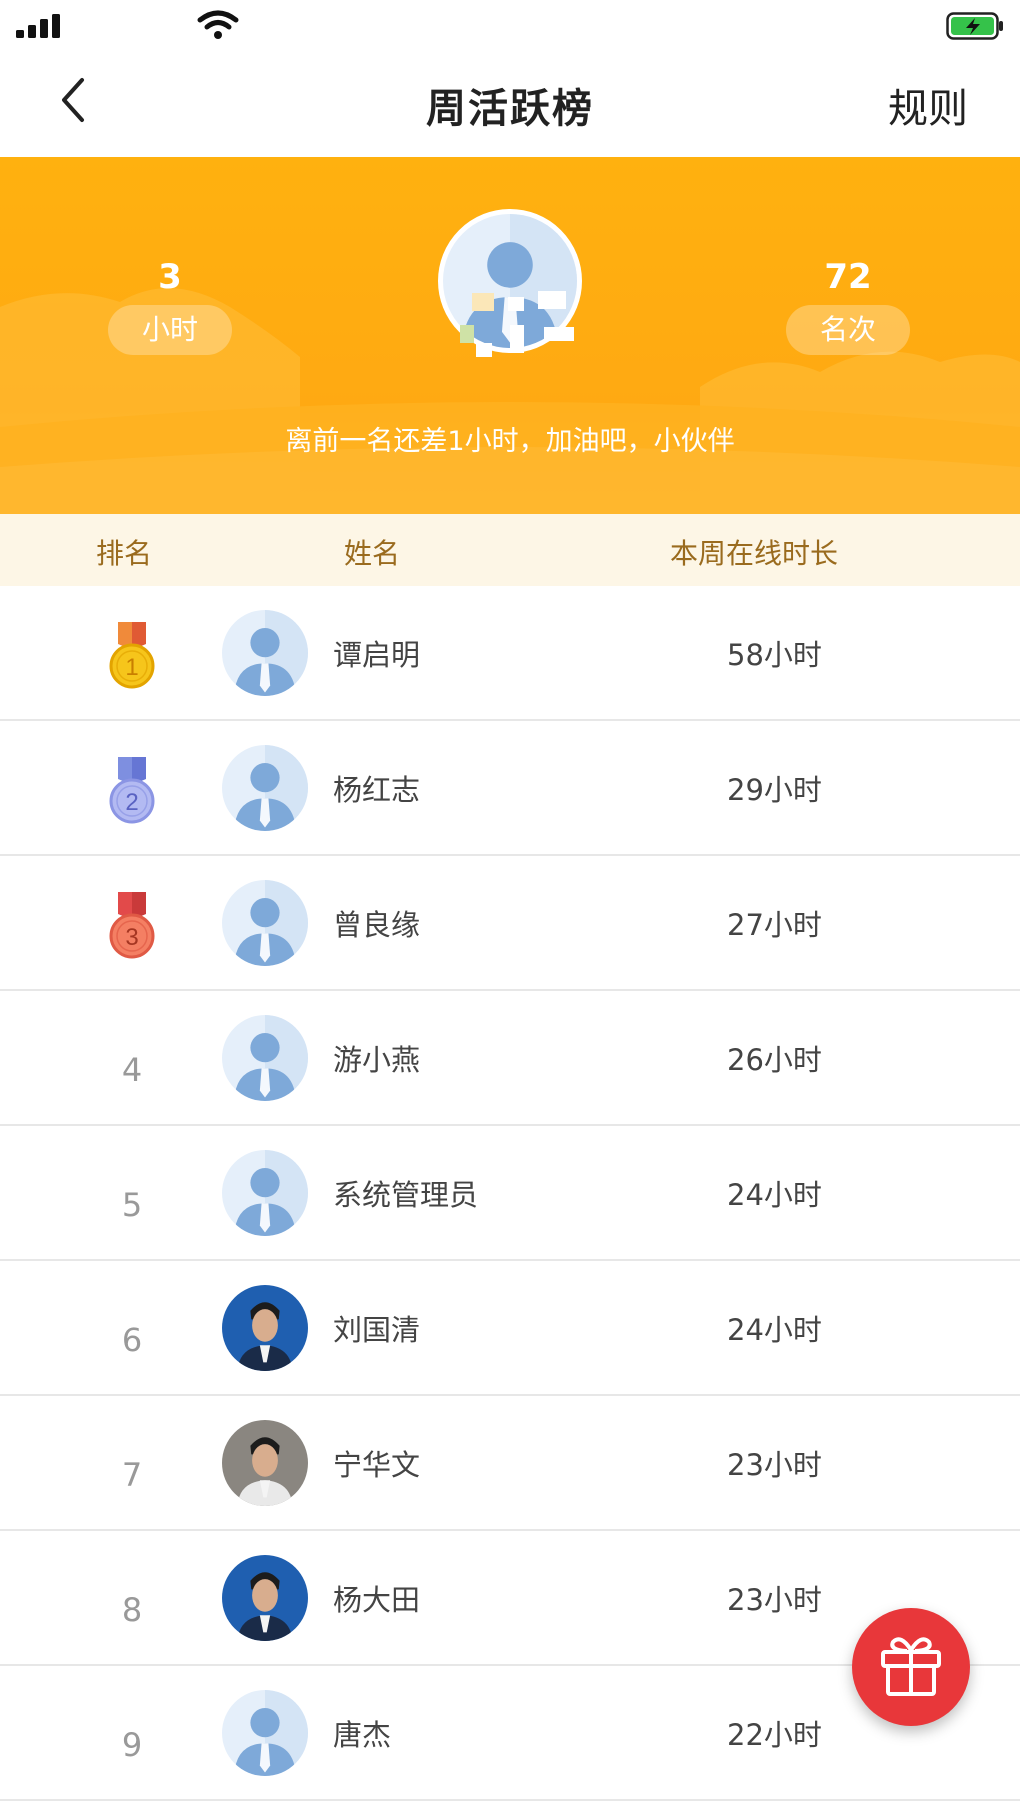 Image resolution: width=1020 pixels, height=1811 pixels. I want to click on online-duration: 58小时, so click(774, 655).